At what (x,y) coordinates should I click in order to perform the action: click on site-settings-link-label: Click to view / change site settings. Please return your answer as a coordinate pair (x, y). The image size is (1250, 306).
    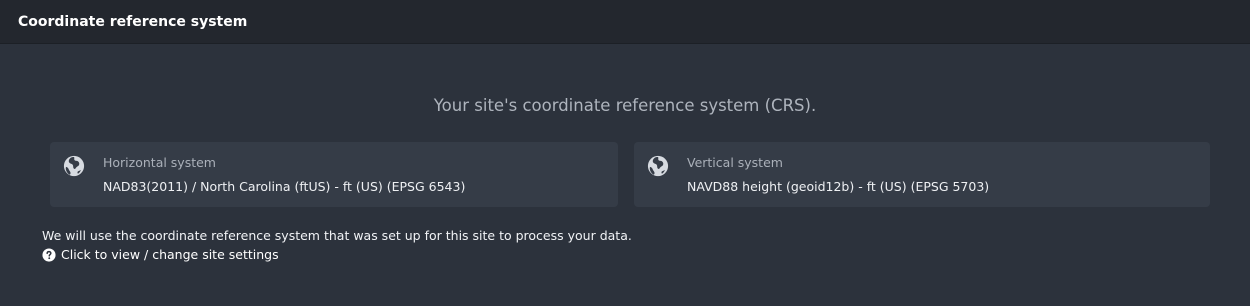
    Looking at the image, I should click on (170, 255).